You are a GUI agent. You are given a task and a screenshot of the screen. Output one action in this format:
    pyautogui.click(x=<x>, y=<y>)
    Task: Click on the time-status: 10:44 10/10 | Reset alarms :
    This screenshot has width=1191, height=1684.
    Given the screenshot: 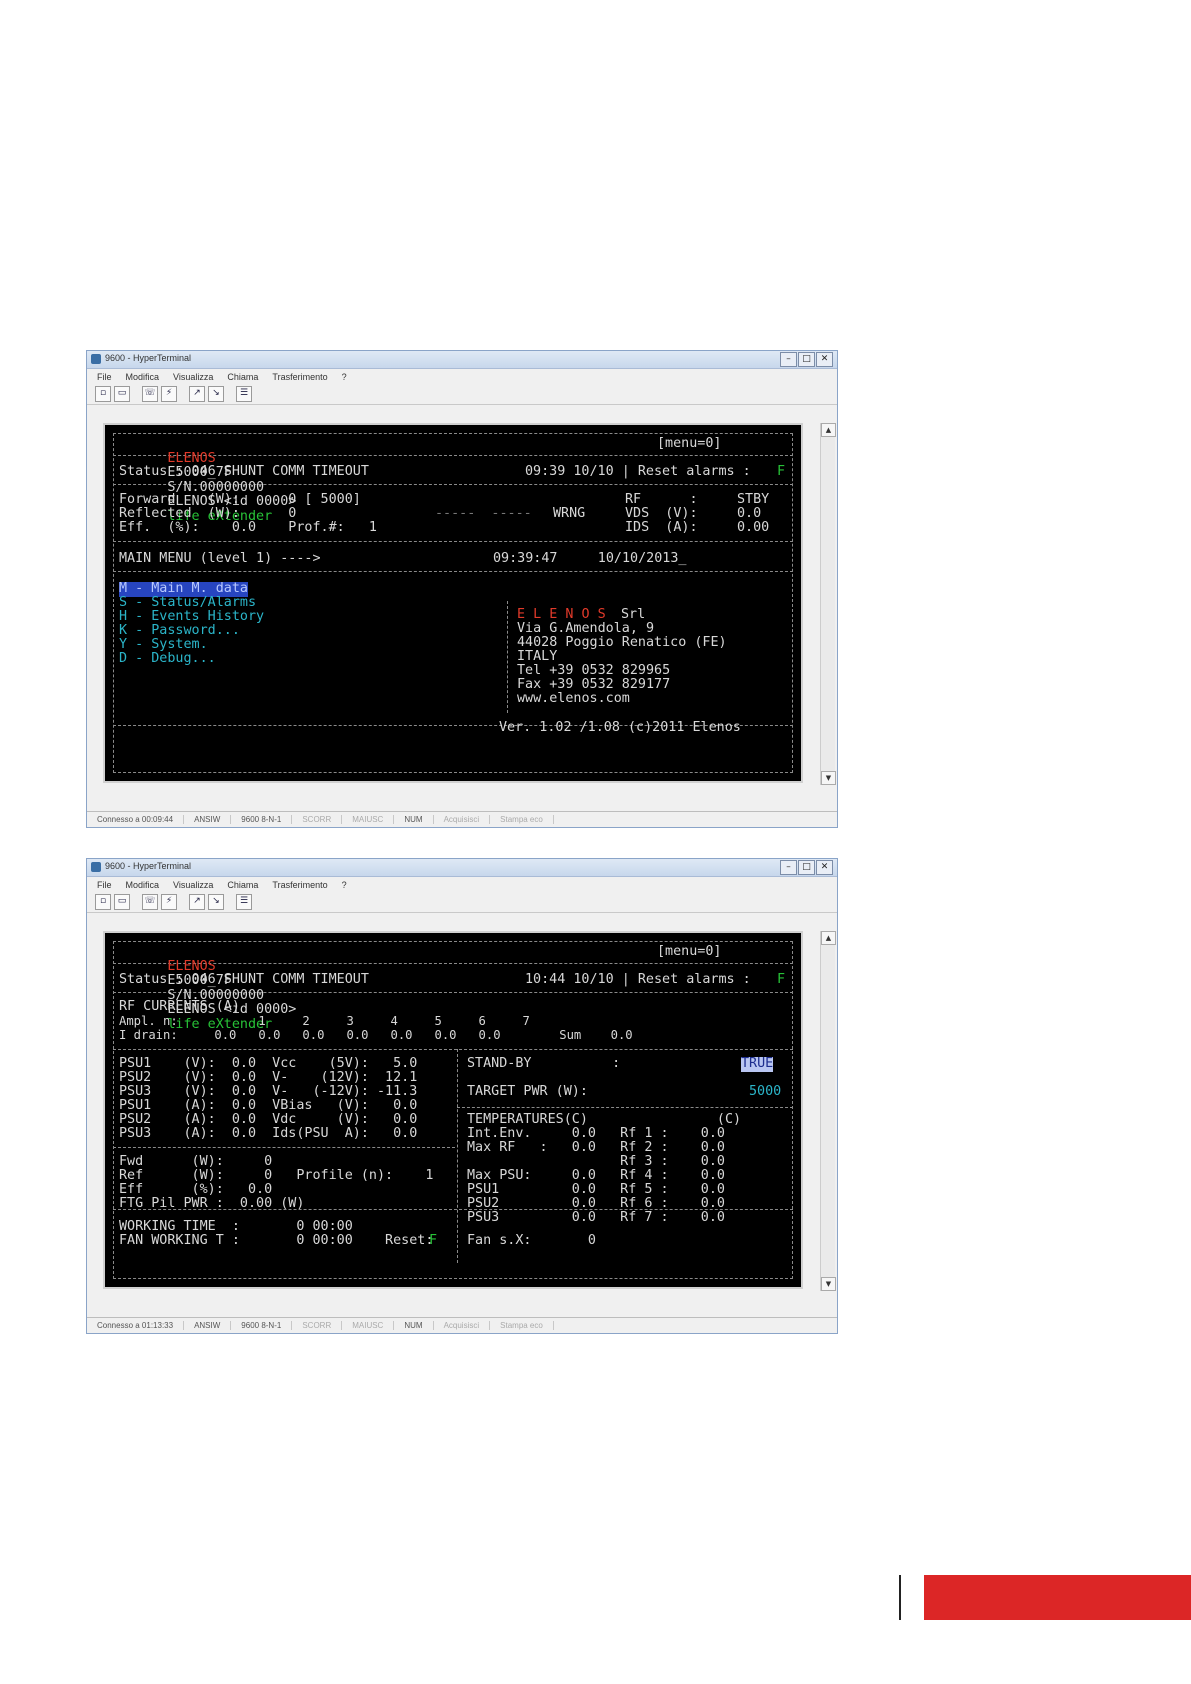 What is the action you would take?
    pyautogui.click(x=638, y=979)
    